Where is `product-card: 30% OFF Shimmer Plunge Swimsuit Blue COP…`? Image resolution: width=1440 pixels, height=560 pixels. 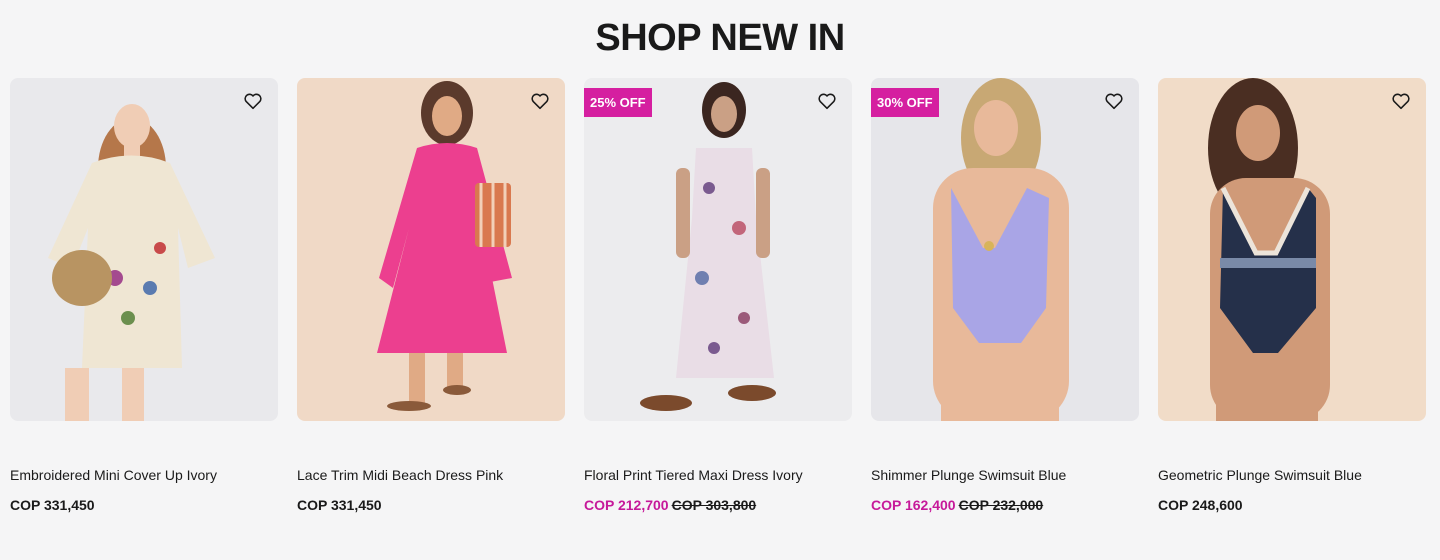 product-card: 30% OFF Shimmer Plunge Swimsuit Blue COP… is located at coordinates (1005, 295).